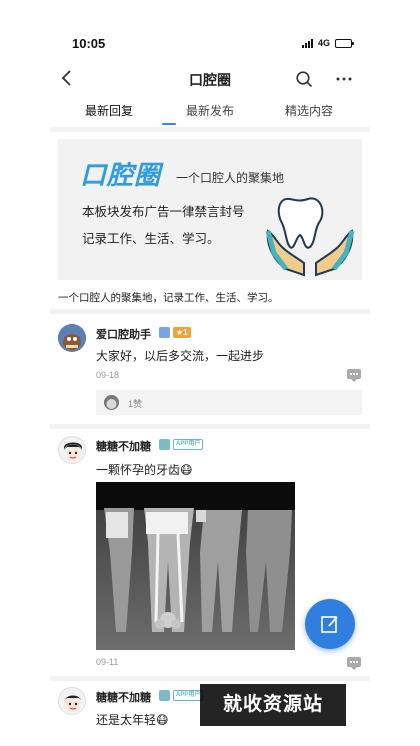 The width and height of the screenshot is (420, 746). What do you see at coordinates (108, 375) in the screenshot?
I see `post-date: 09-18` at bounding box center [108, 375].